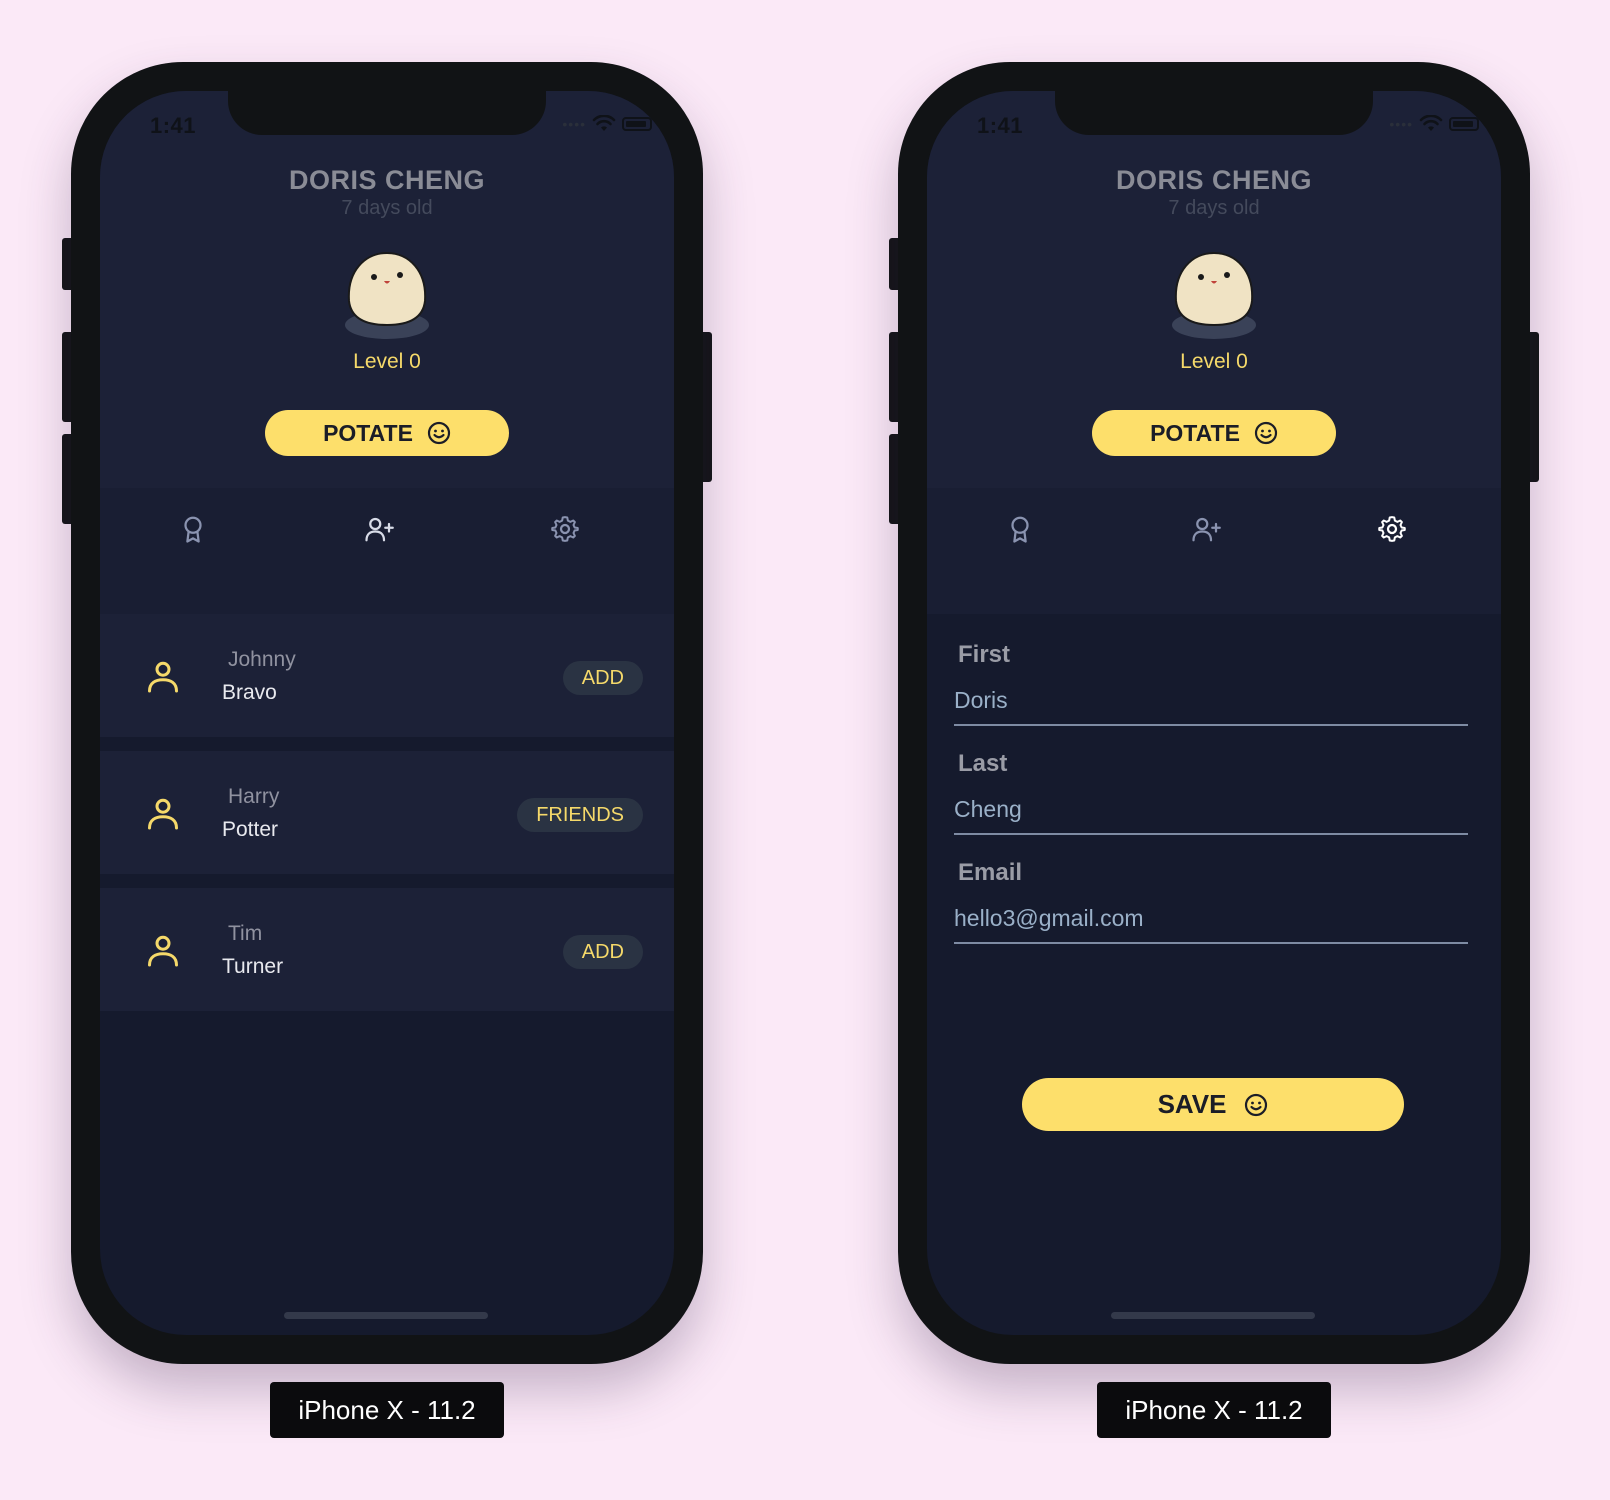  Describe the element at coordinates (990, 872) in the screenshot. I see `email-label: Email` at that location.